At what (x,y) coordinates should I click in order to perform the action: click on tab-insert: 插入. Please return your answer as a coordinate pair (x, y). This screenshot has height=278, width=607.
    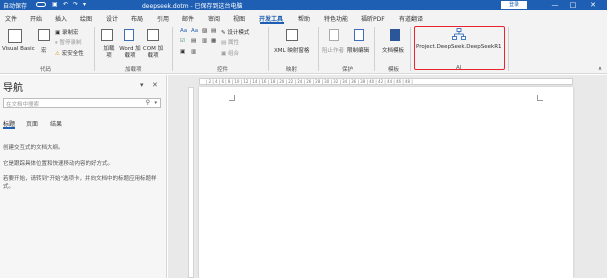
    Looking at the image, I should click on (61, 18).